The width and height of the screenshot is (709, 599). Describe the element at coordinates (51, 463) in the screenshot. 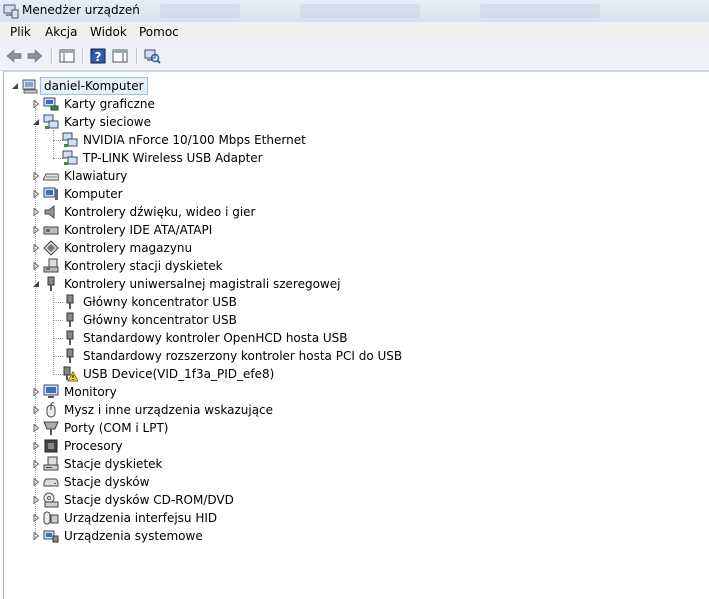

I see `floppy-drive-icon` at that location.